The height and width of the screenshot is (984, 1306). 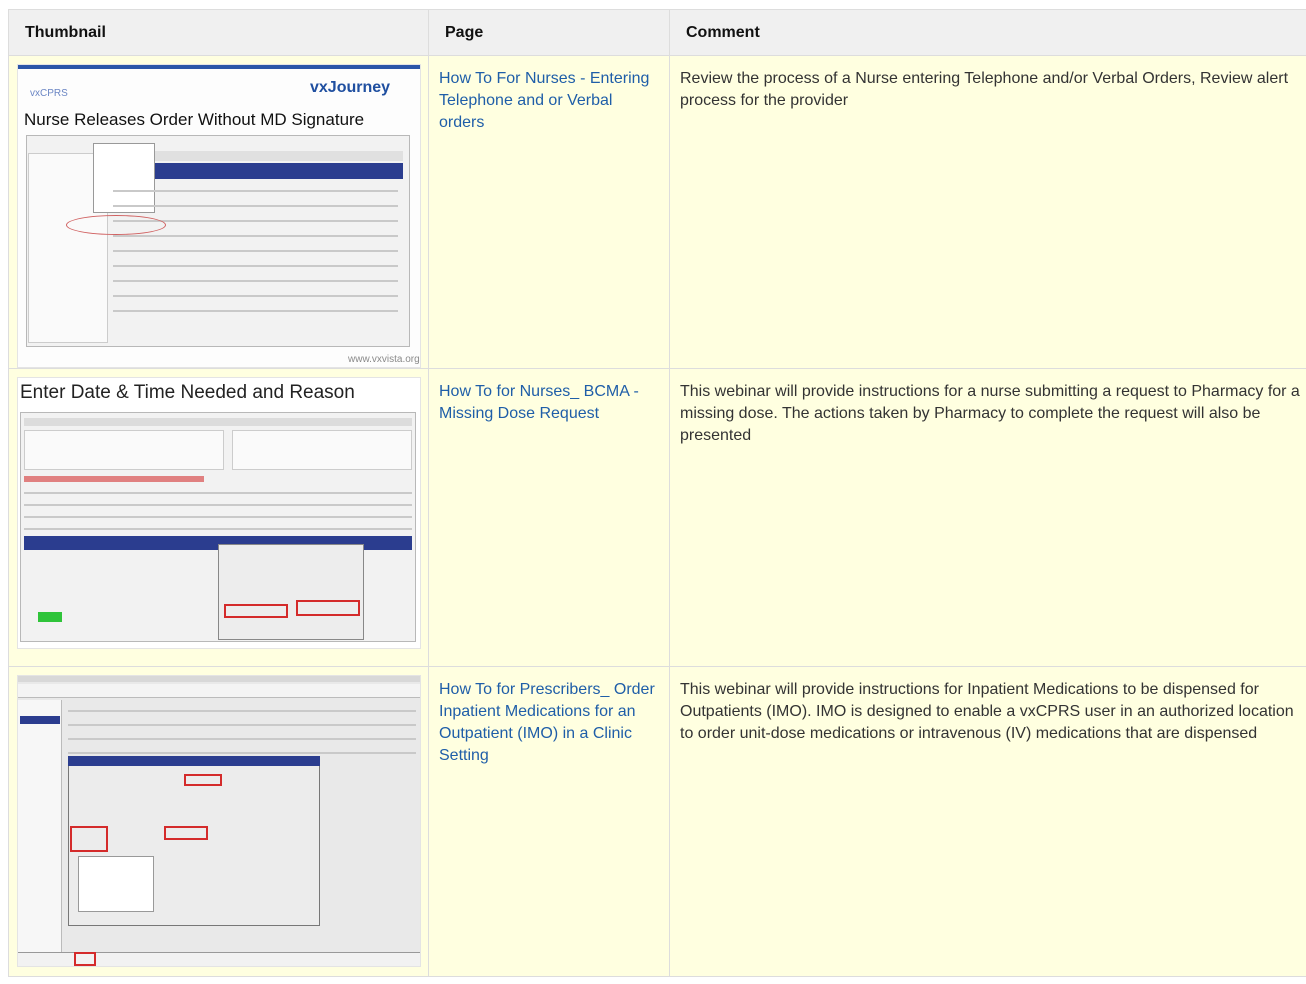 I want to click on thumbnail-image: Enter Date & Time Needed and Reason, so click(x=219, y=513).